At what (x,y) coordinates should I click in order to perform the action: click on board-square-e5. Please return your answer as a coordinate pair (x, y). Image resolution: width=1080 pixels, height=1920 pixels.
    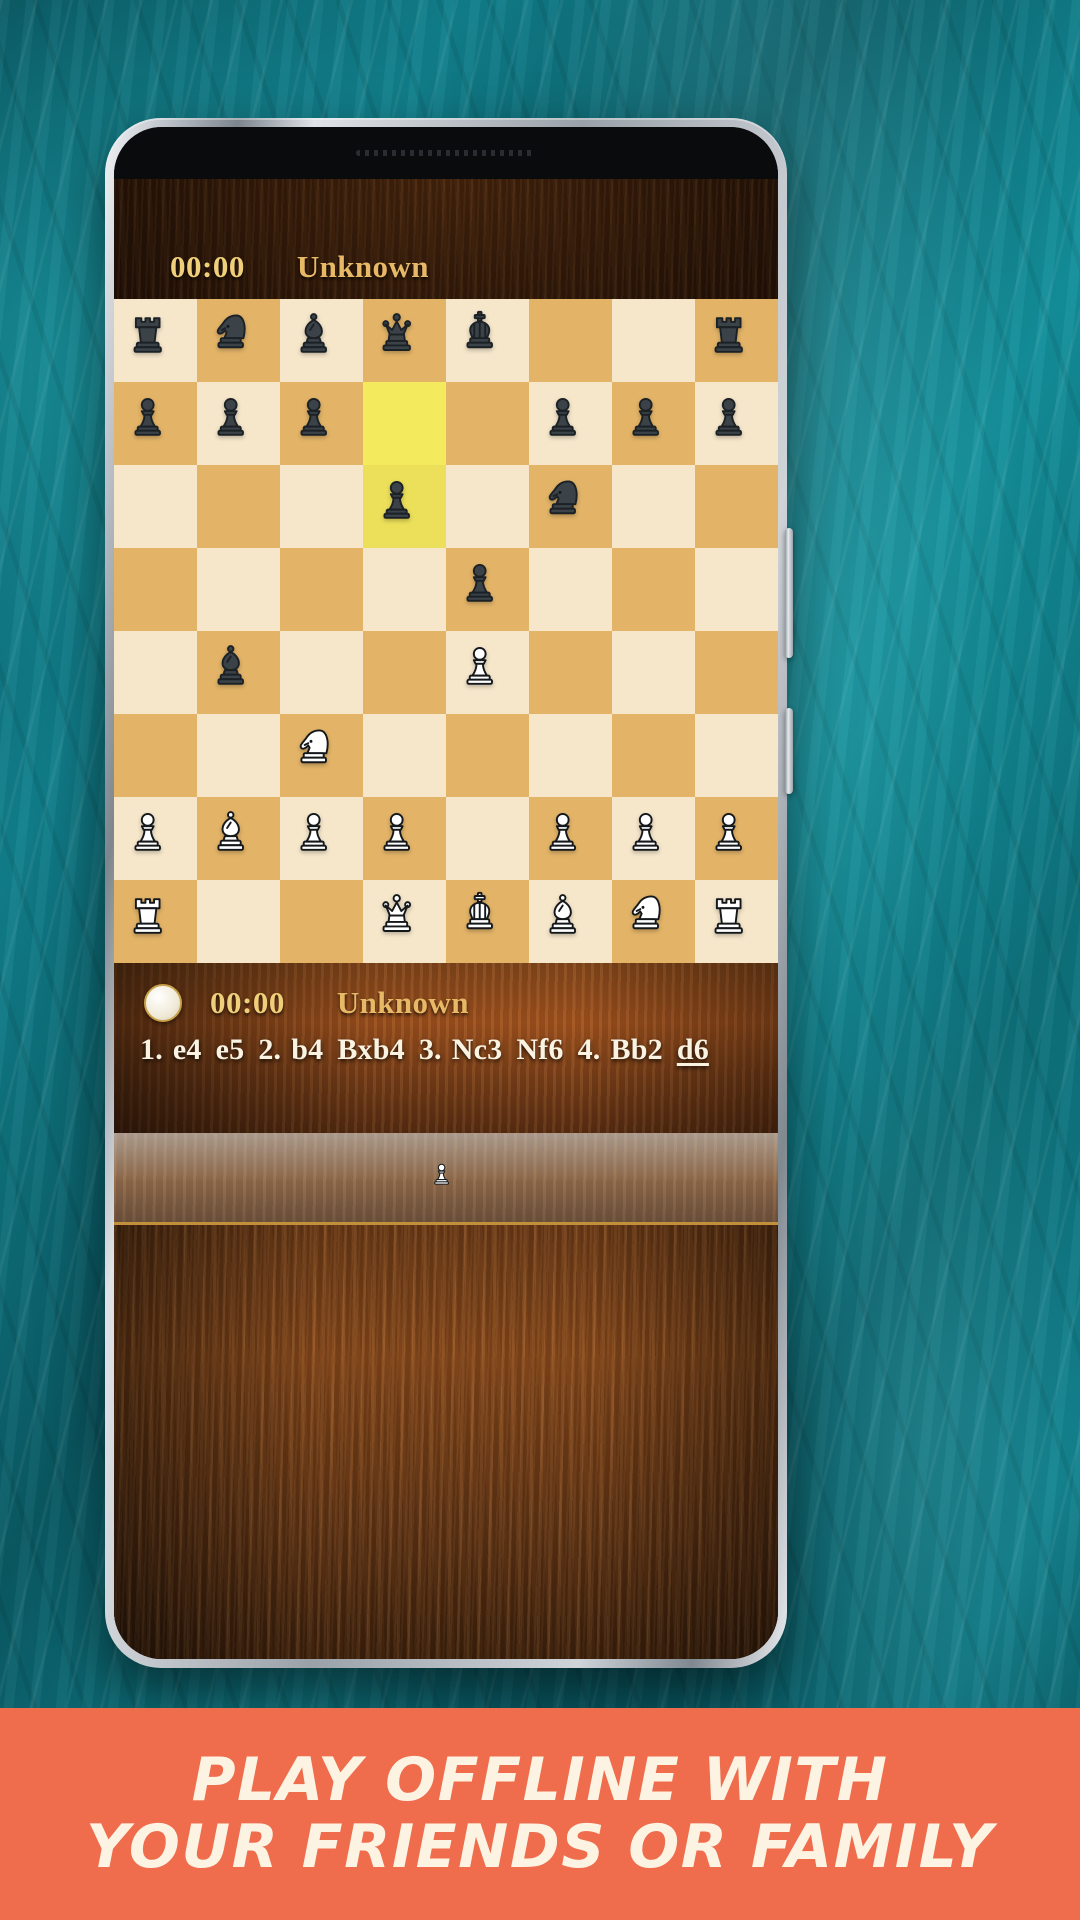
    Looking at the image, I should click on (487, 589).